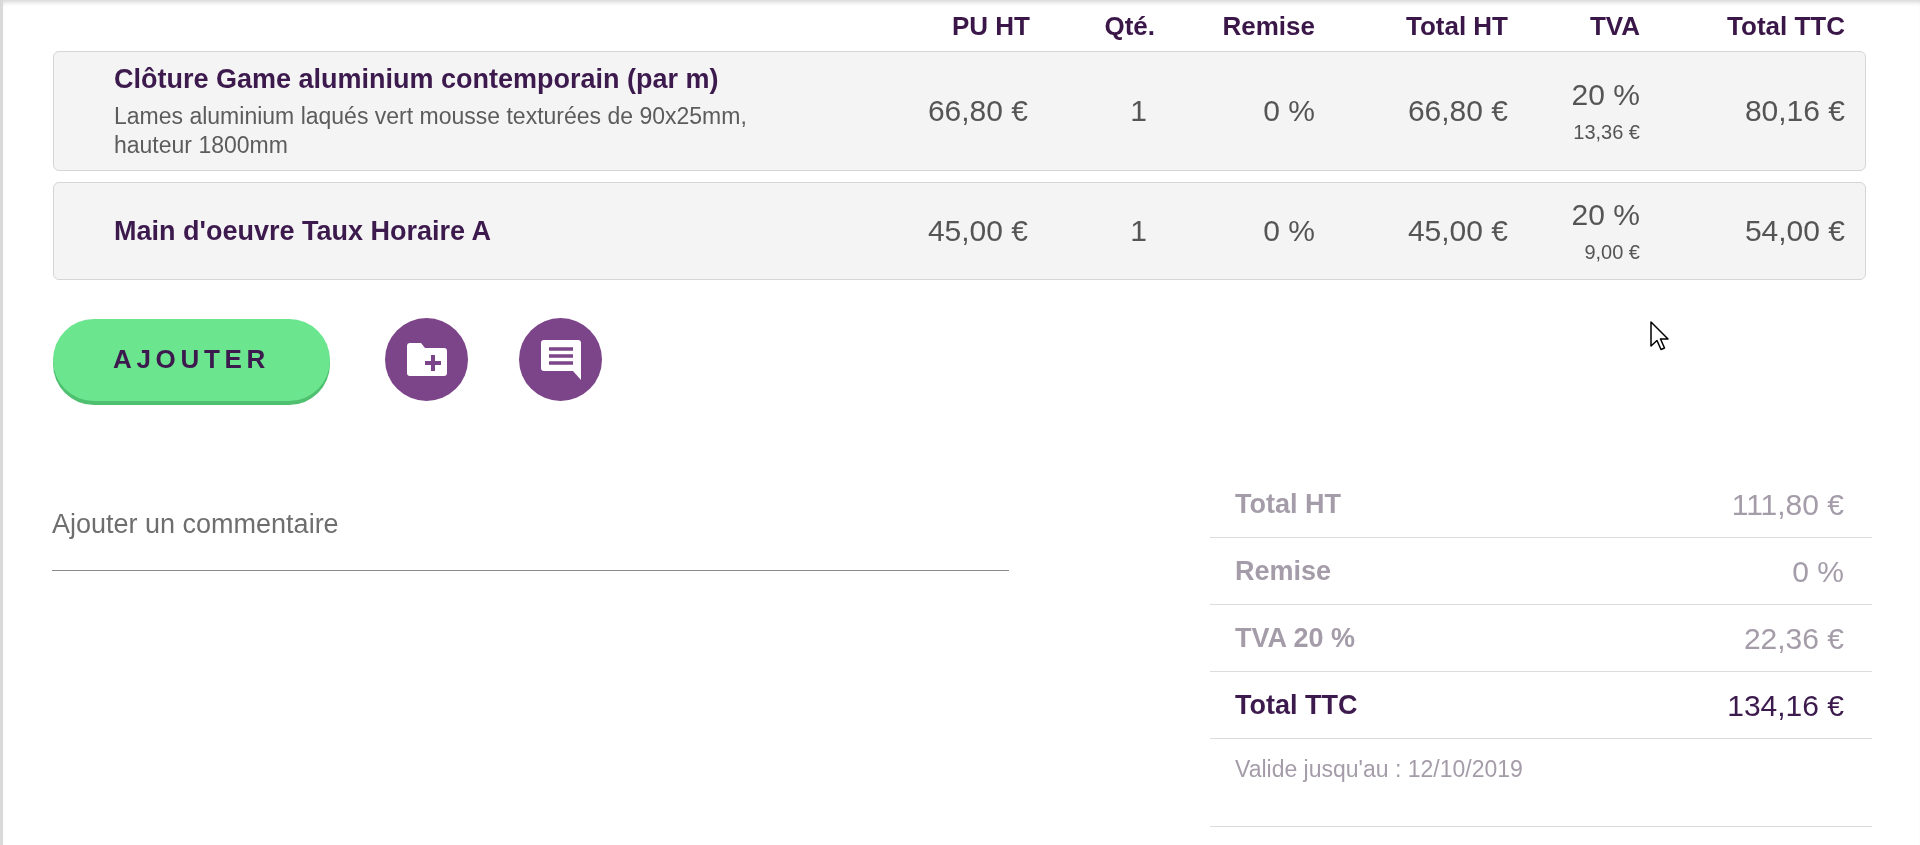 The image size is (1920, 845). I want to click on totals-label: TVA 20 %, so click(1295, 638).